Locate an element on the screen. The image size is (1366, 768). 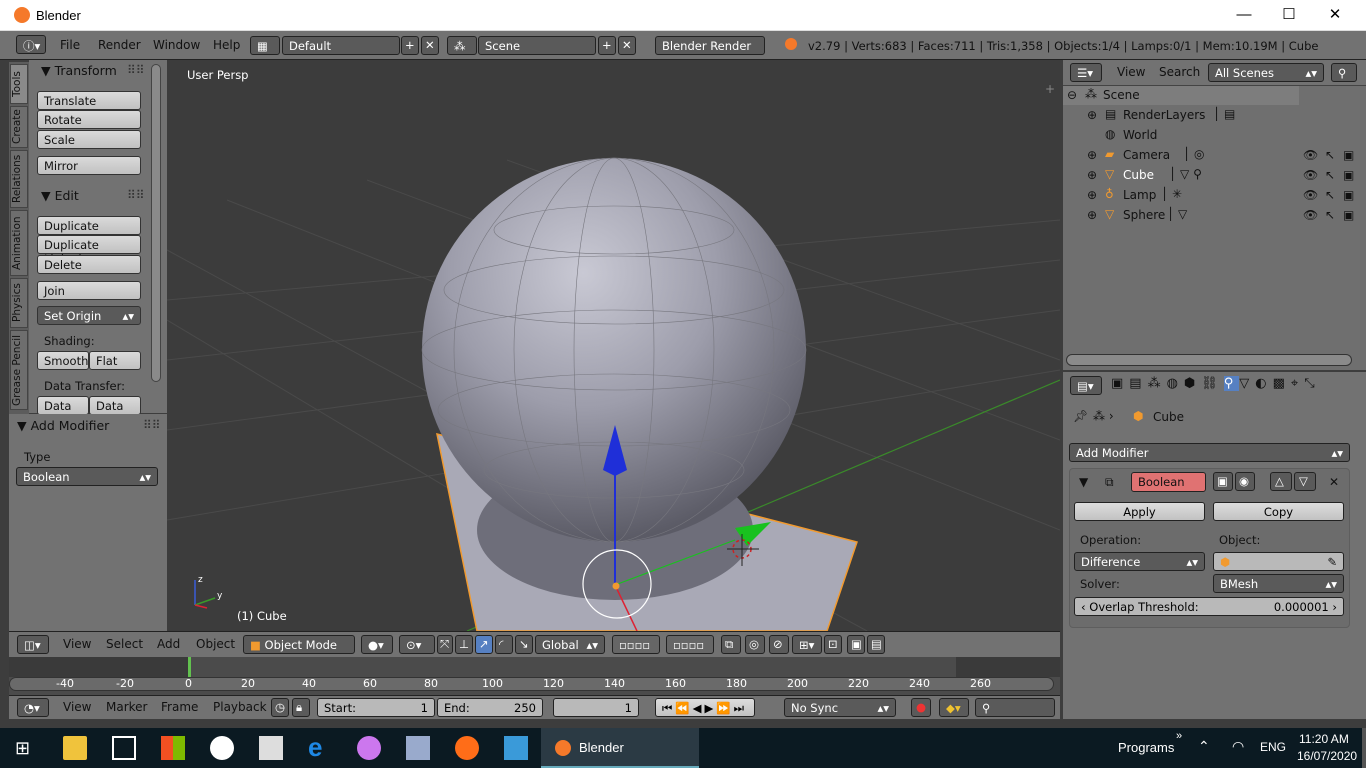
apply-button: Apply is located at coordinates (1139, 511).